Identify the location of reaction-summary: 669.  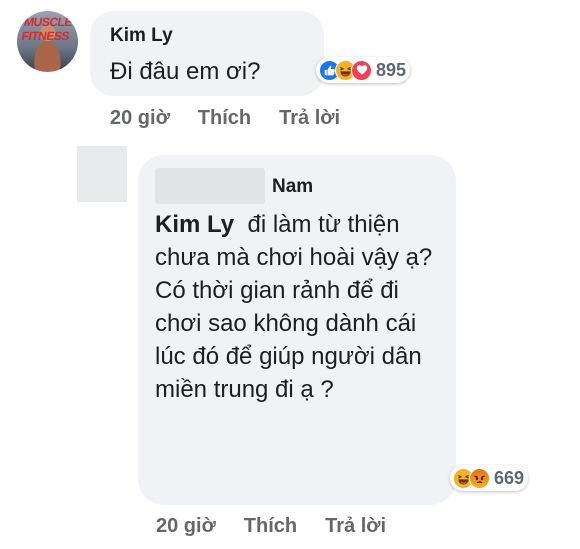
(489, 478).